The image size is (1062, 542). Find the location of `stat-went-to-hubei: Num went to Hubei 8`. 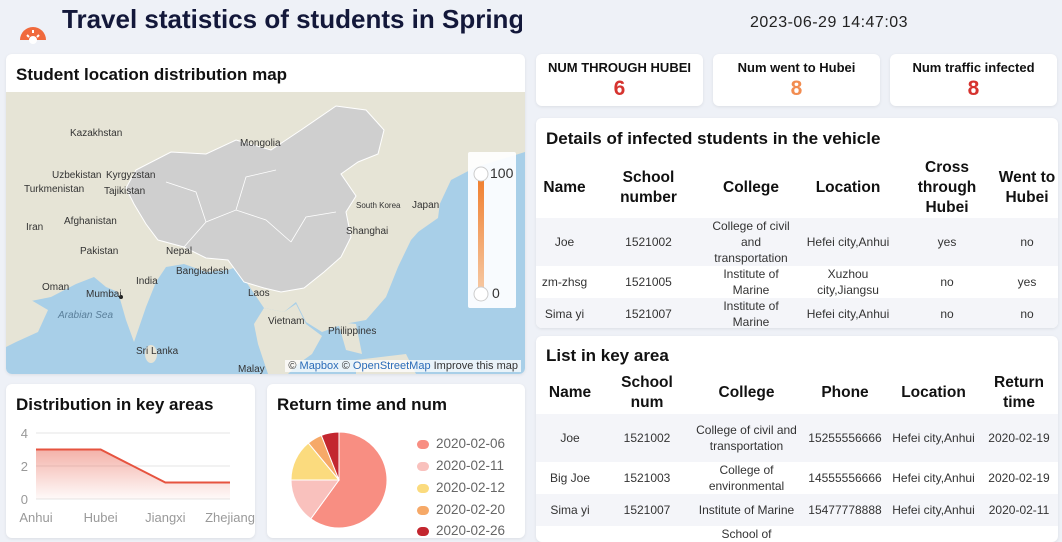

stat-went-to-hubei: Num went to Hubei 8 is located at coordinates (796, 80).